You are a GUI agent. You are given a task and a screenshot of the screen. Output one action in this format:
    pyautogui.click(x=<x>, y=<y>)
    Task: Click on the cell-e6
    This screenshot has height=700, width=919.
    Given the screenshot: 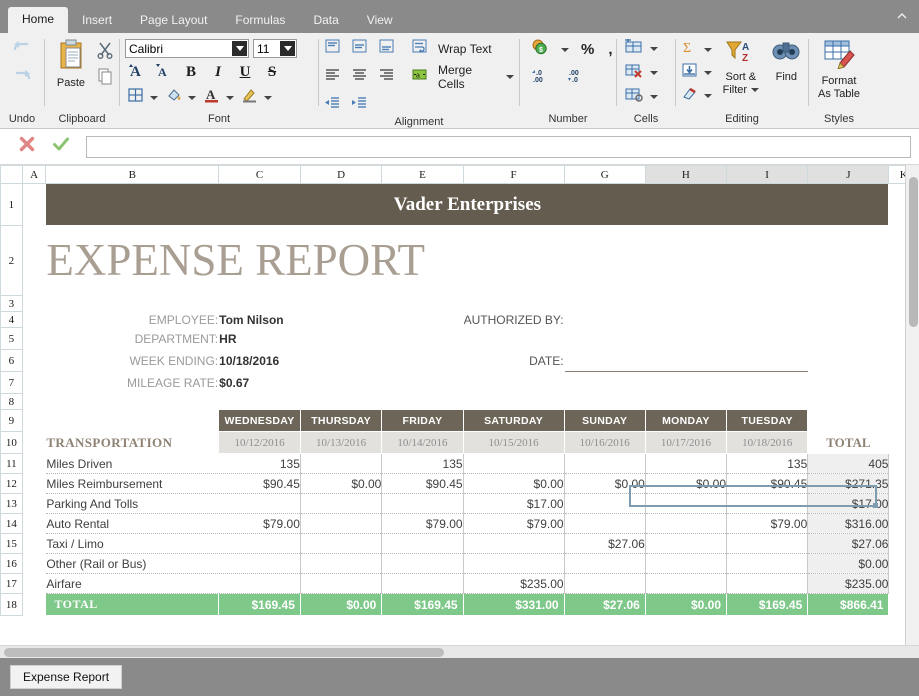 What is the action you would take?
    pyautogui.click(x=422, y=360)
    